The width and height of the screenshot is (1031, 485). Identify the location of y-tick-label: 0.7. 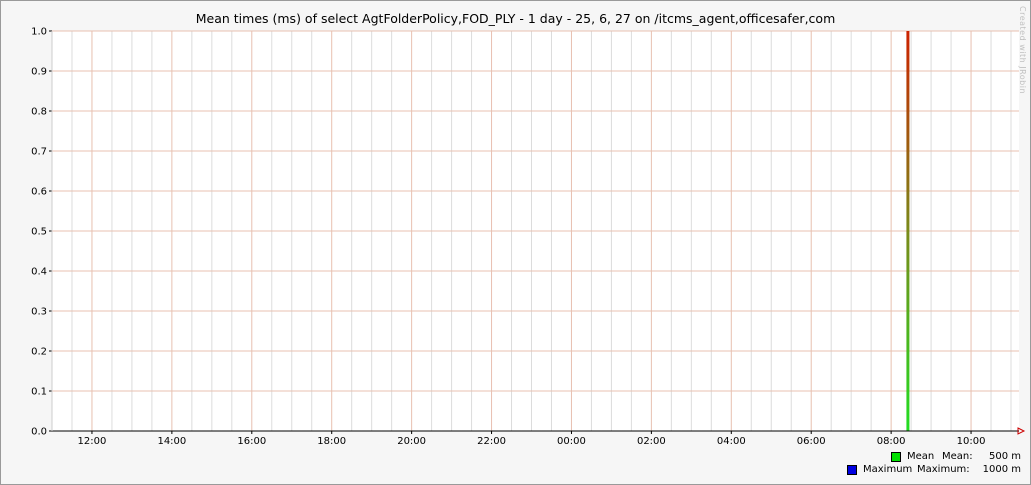
(39, 152).